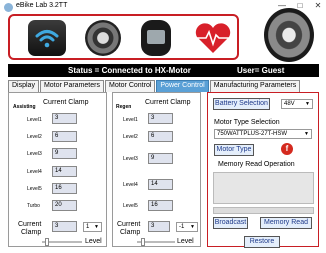 This screenshot has width=326, height=253. I want to click on assist-level2-input: 6, so click(64, 136).